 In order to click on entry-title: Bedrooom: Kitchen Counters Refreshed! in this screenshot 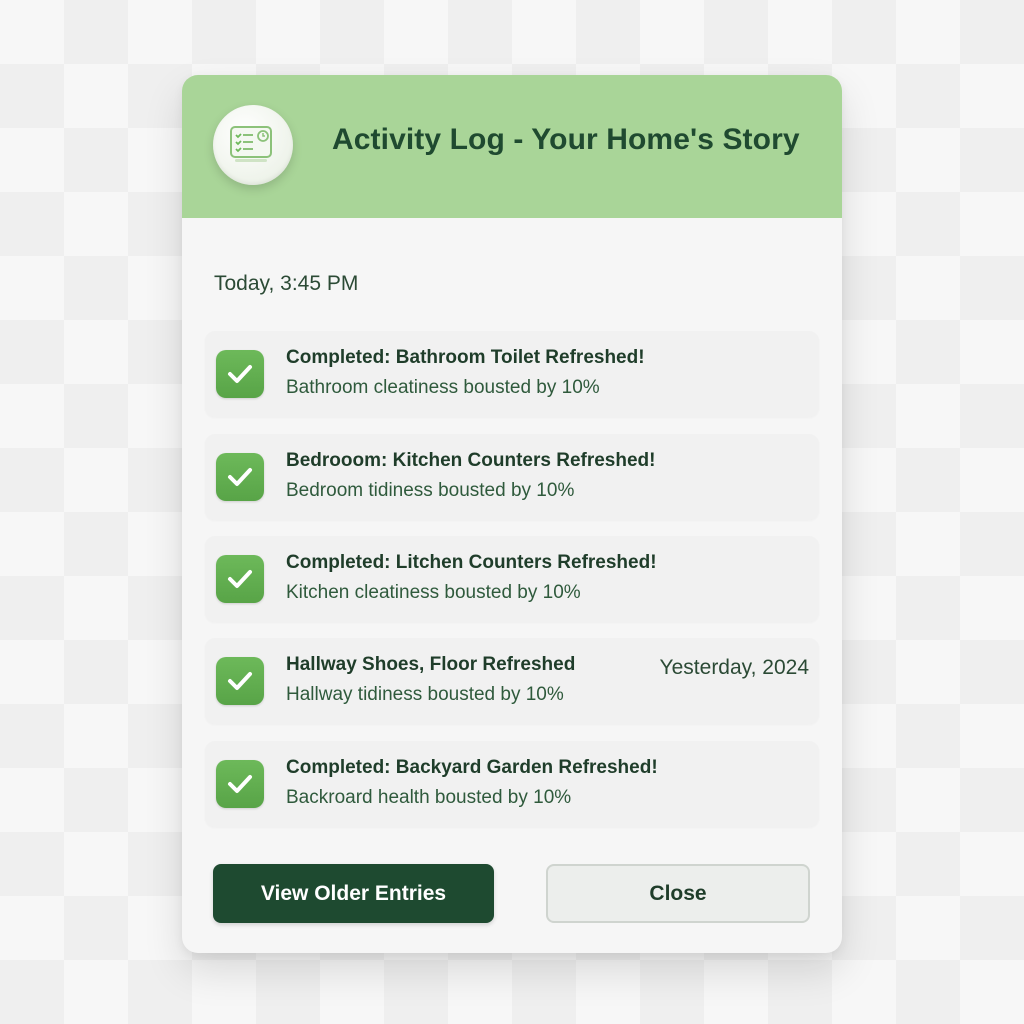, I will do `click(471, 460)`.